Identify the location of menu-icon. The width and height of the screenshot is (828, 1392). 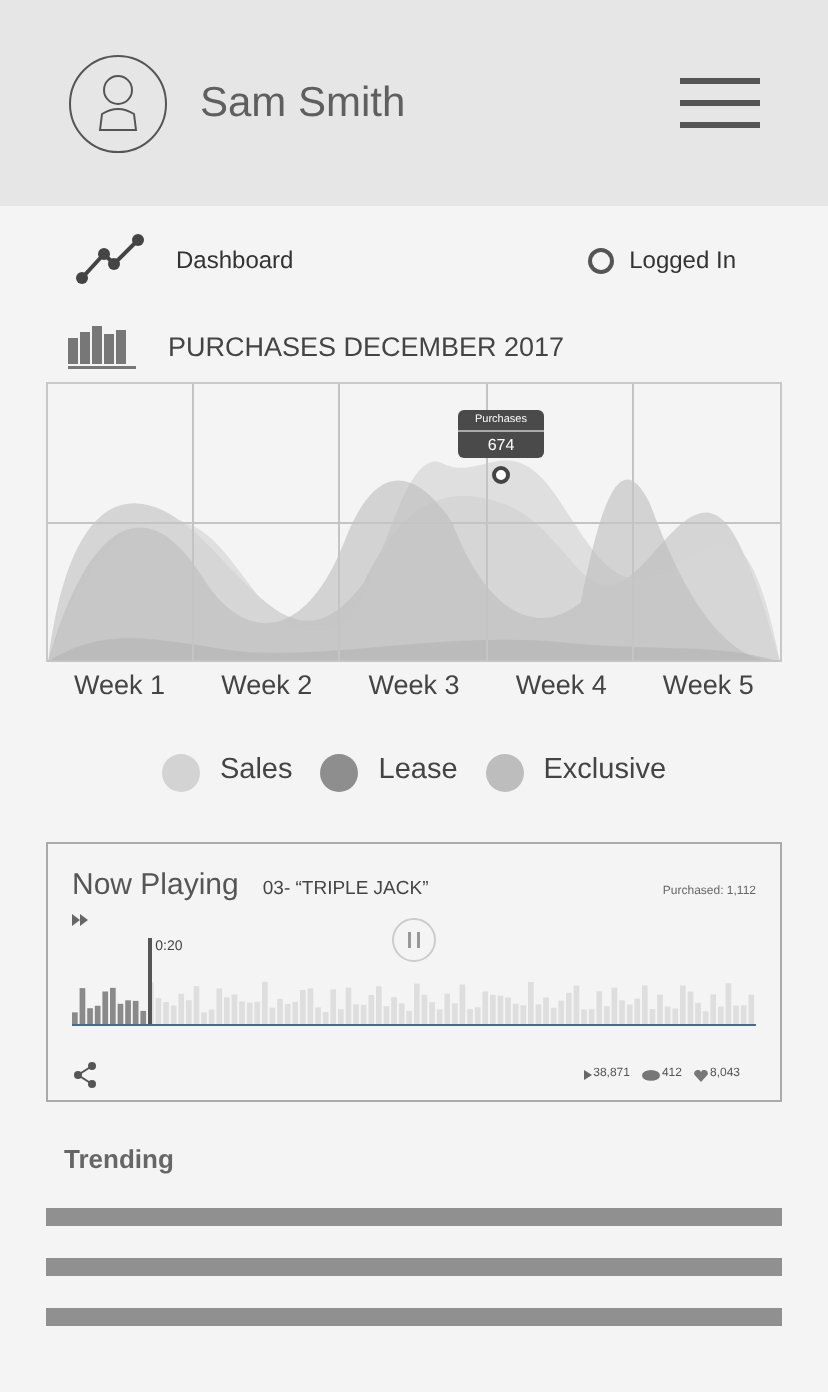
(720, 103).